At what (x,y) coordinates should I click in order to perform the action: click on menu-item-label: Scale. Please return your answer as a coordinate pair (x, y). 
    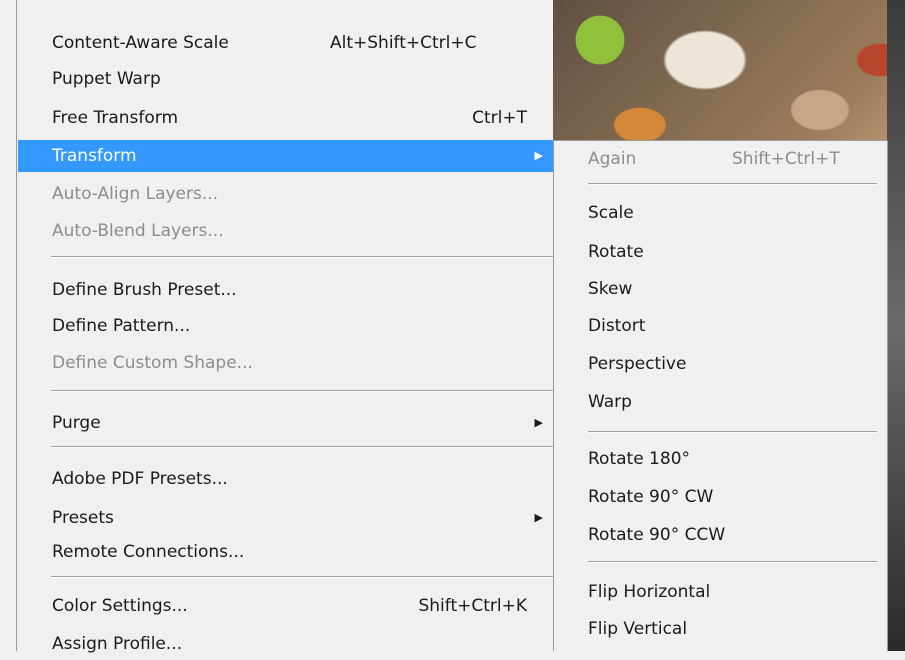
    Looking at the image, I should click on (611, 213).